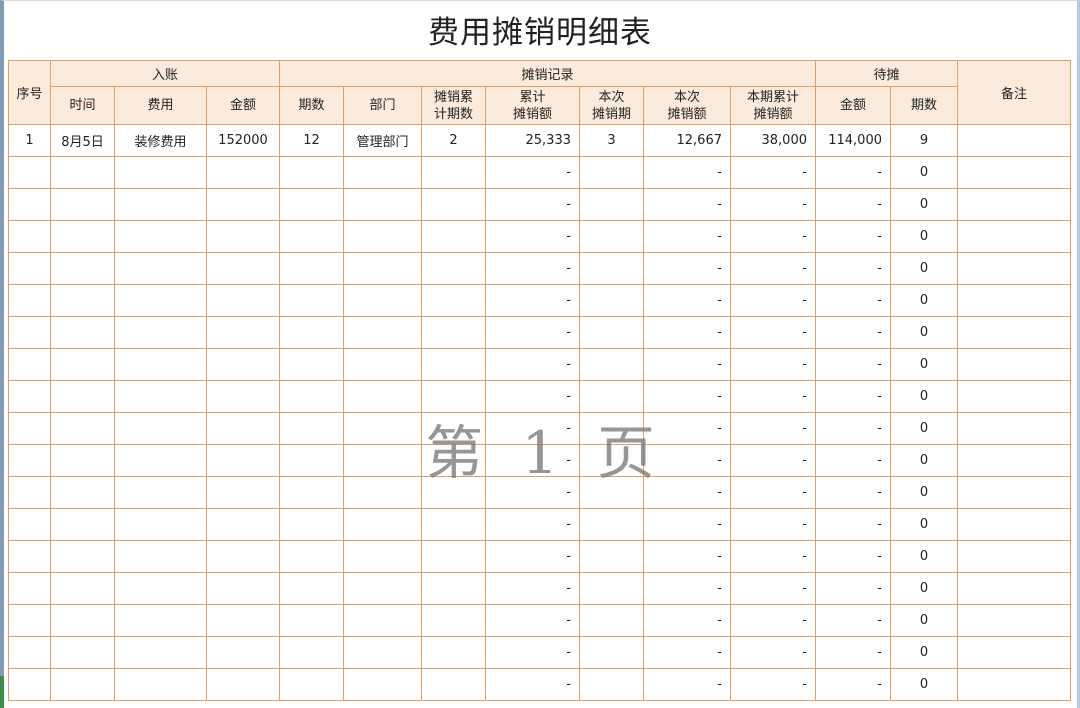 Image resolution: width=1080 pixels, height=708 pixels. What do you see at coordinates (453, 140) in the screenshot?
I see `cell-amort-periods: 2` at bounding box center [453, 140].